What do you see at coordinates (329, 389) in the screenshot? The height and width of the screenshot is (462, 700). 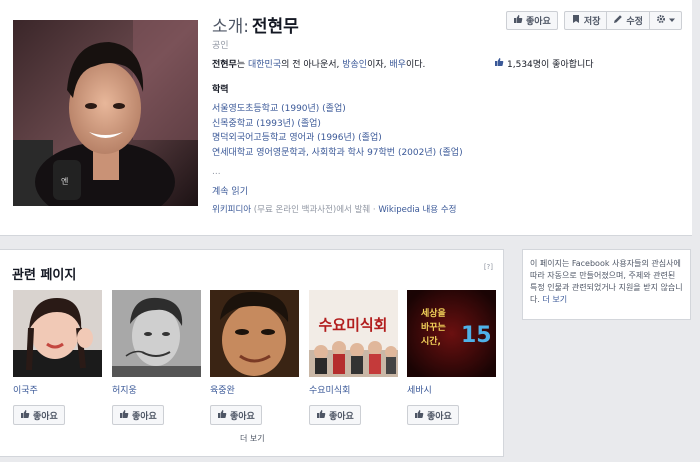 I see `related-page-name: 수요미식회` at bounding box center [329, 389].